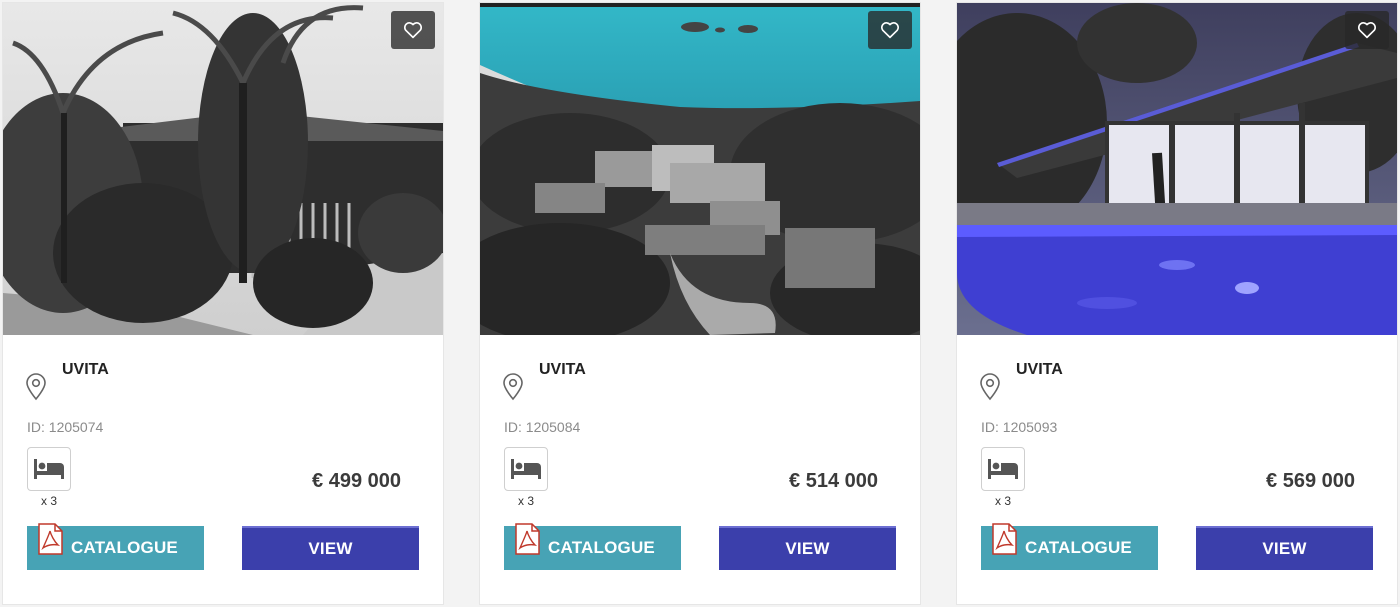 This screenshot has width=1400, height=607. I want to click on listing-price: € 514 000, so click(833, 481).